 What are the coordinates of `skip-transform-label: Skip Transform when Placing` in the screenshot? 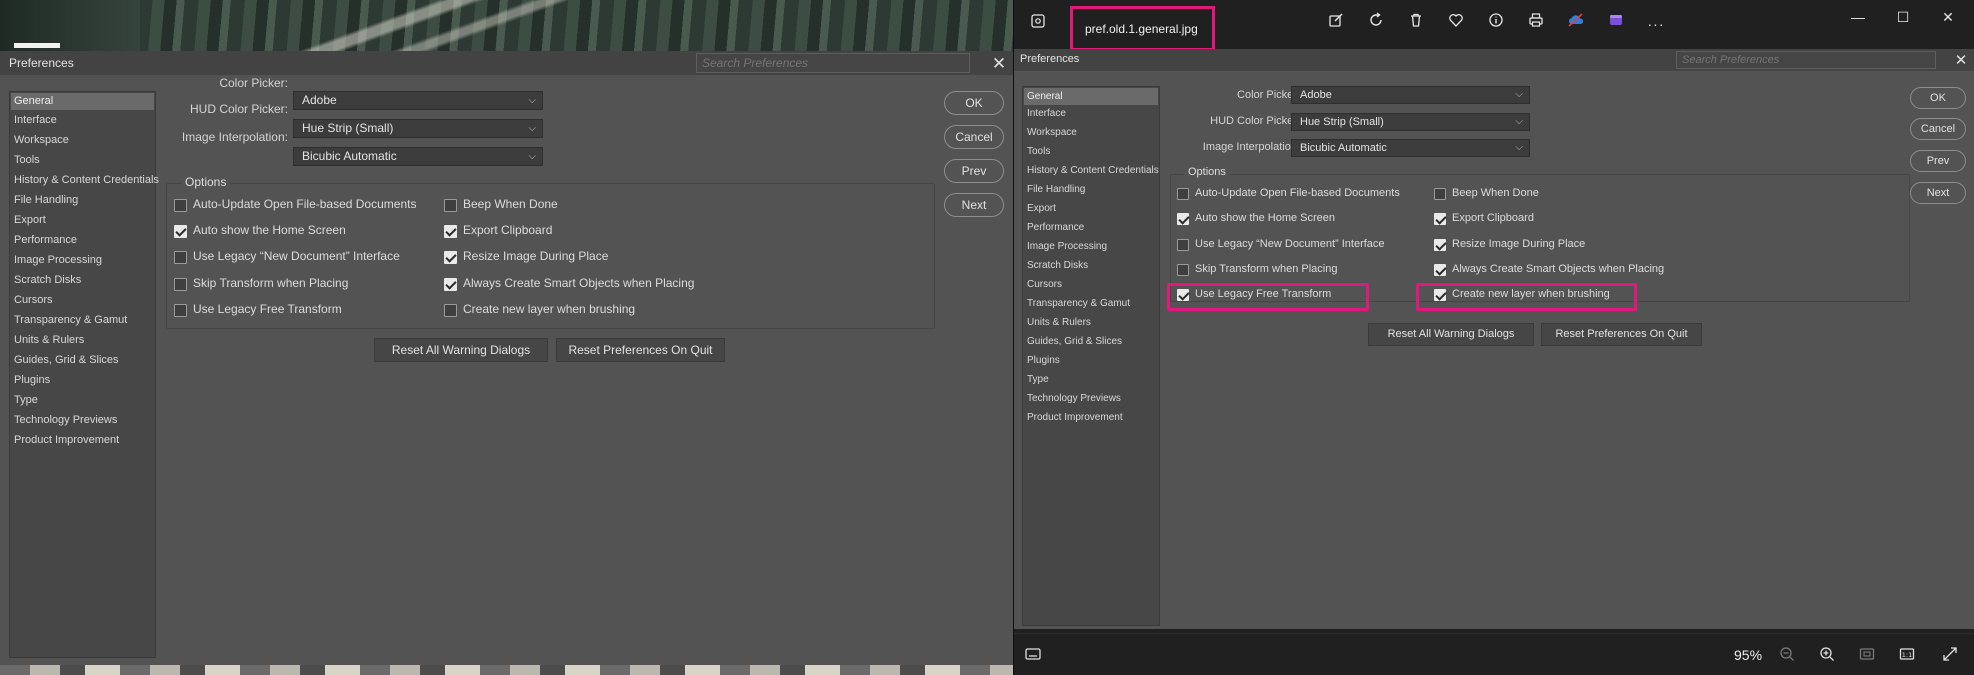 It's located at (271, 283).